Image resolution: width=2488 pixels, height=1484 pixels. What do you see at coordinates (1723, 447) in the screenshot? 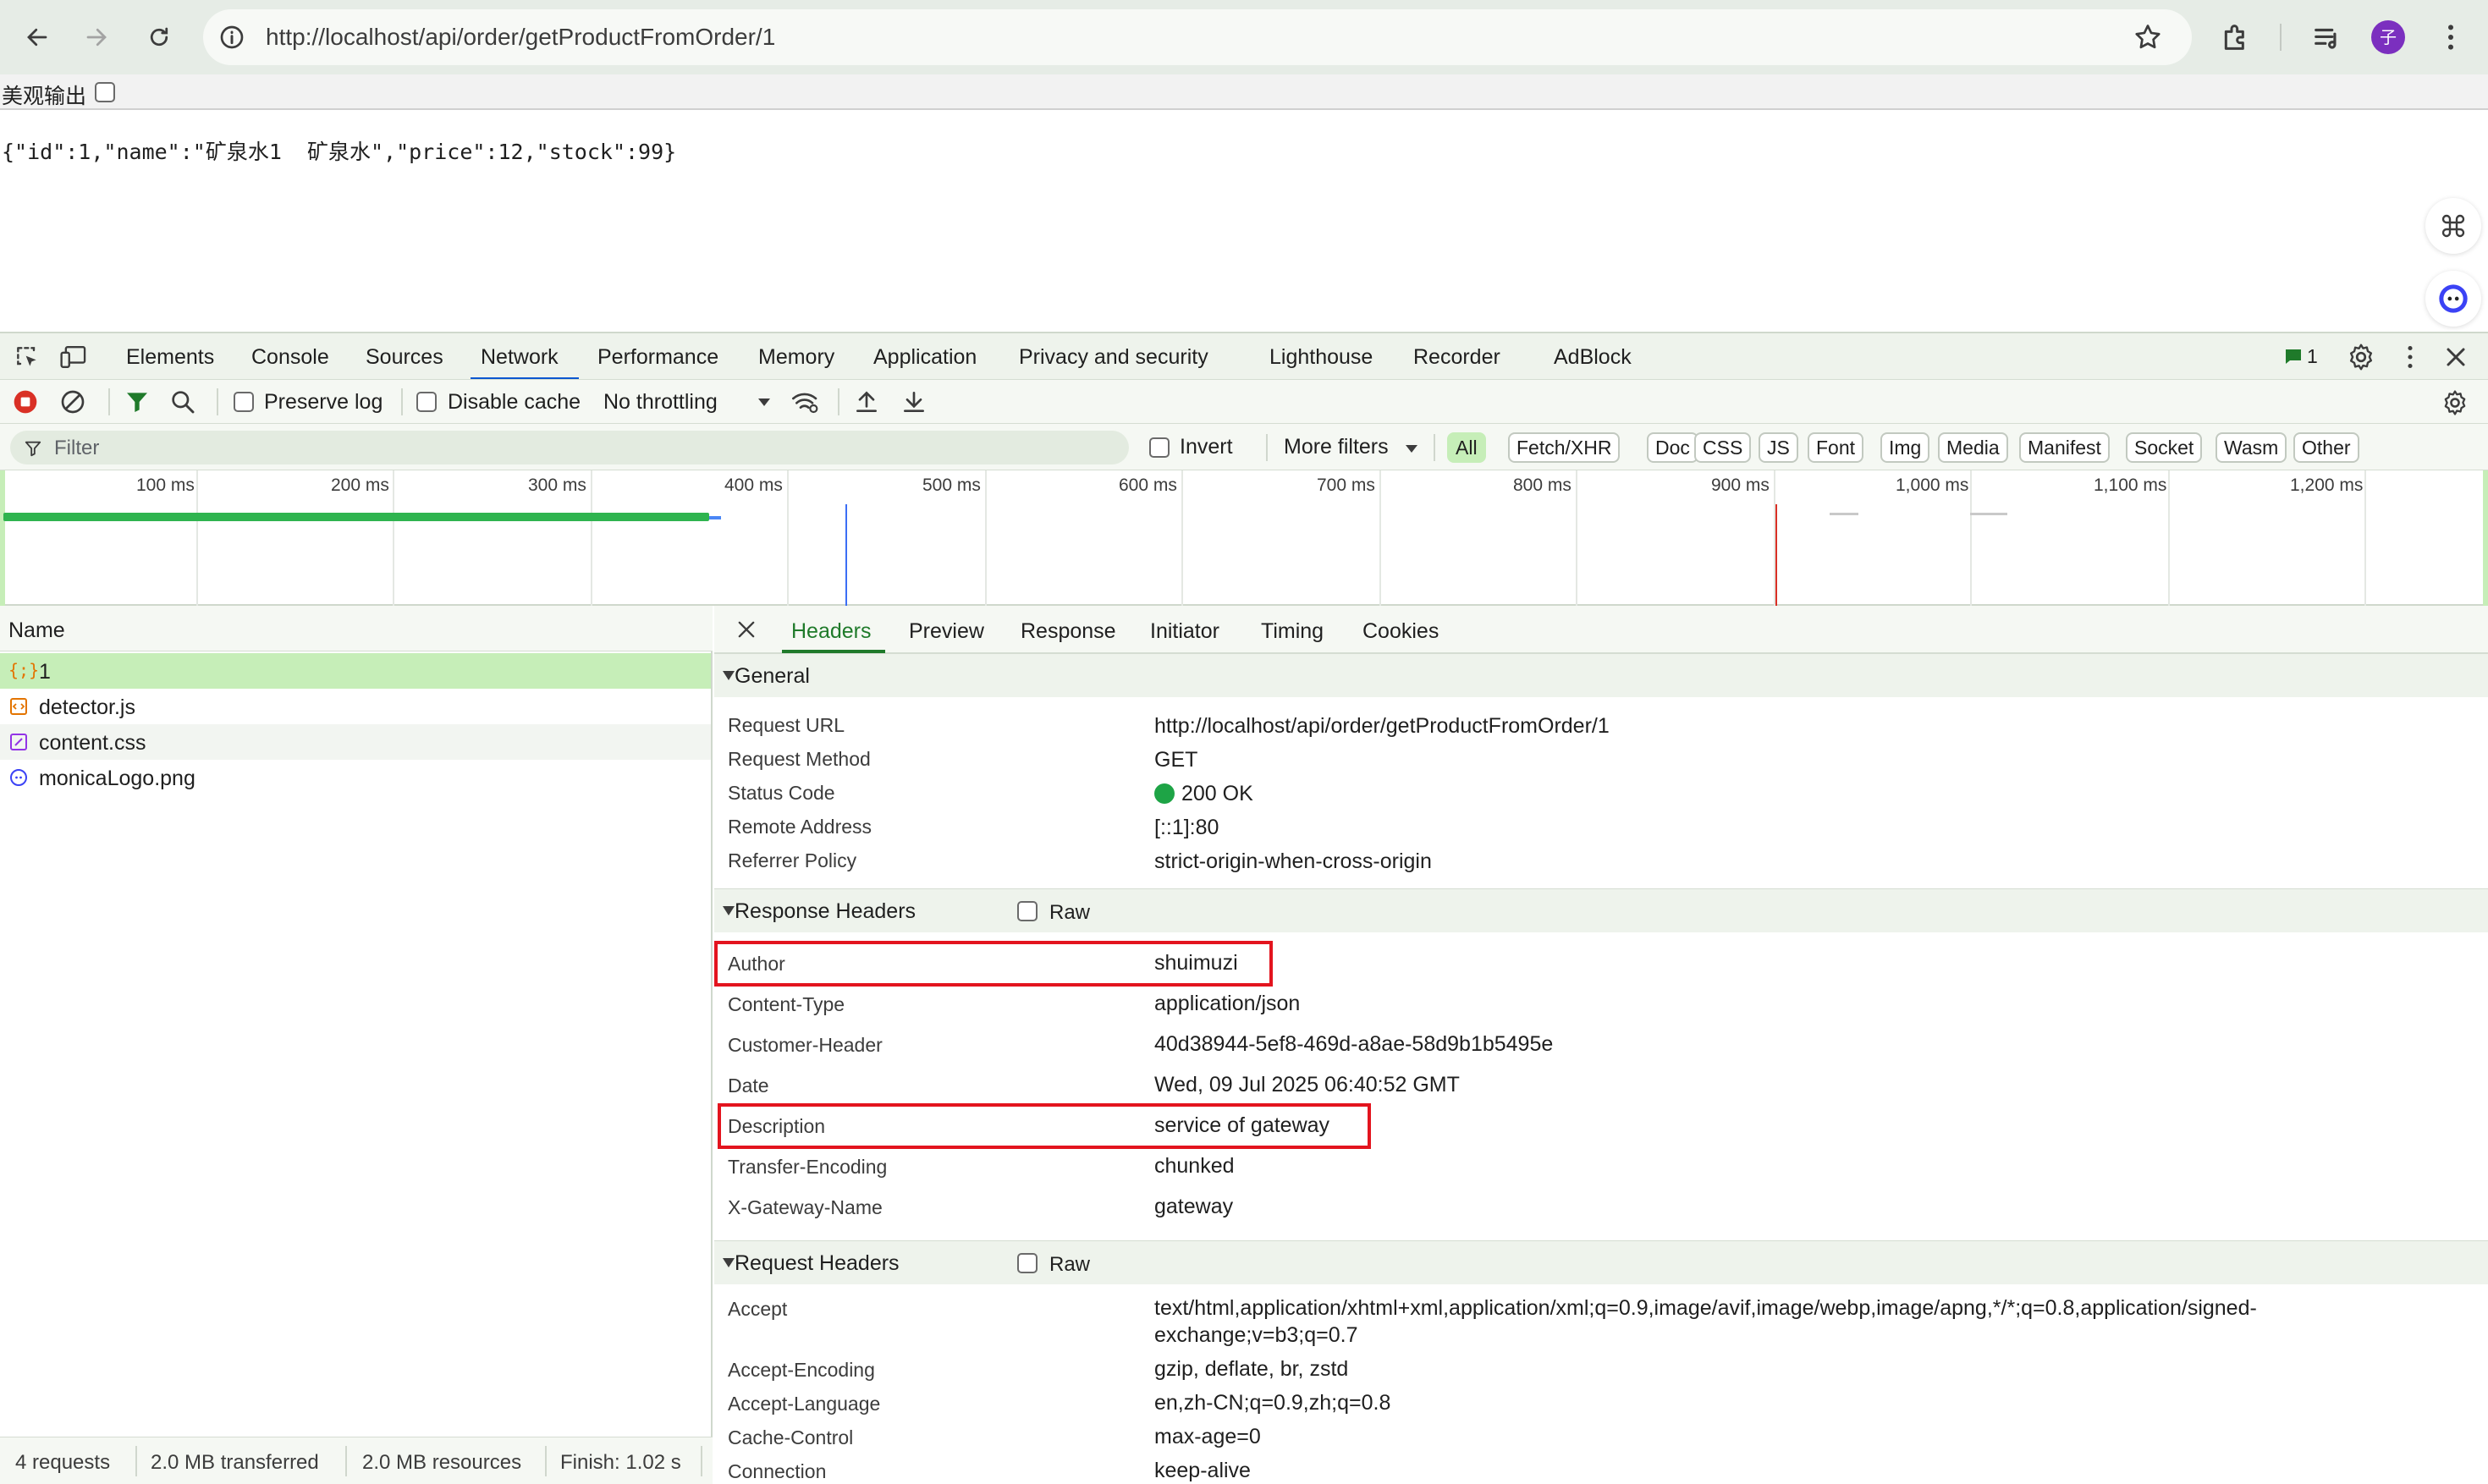
I see `chip-css: CSS` at bounding box center [1723, 447].